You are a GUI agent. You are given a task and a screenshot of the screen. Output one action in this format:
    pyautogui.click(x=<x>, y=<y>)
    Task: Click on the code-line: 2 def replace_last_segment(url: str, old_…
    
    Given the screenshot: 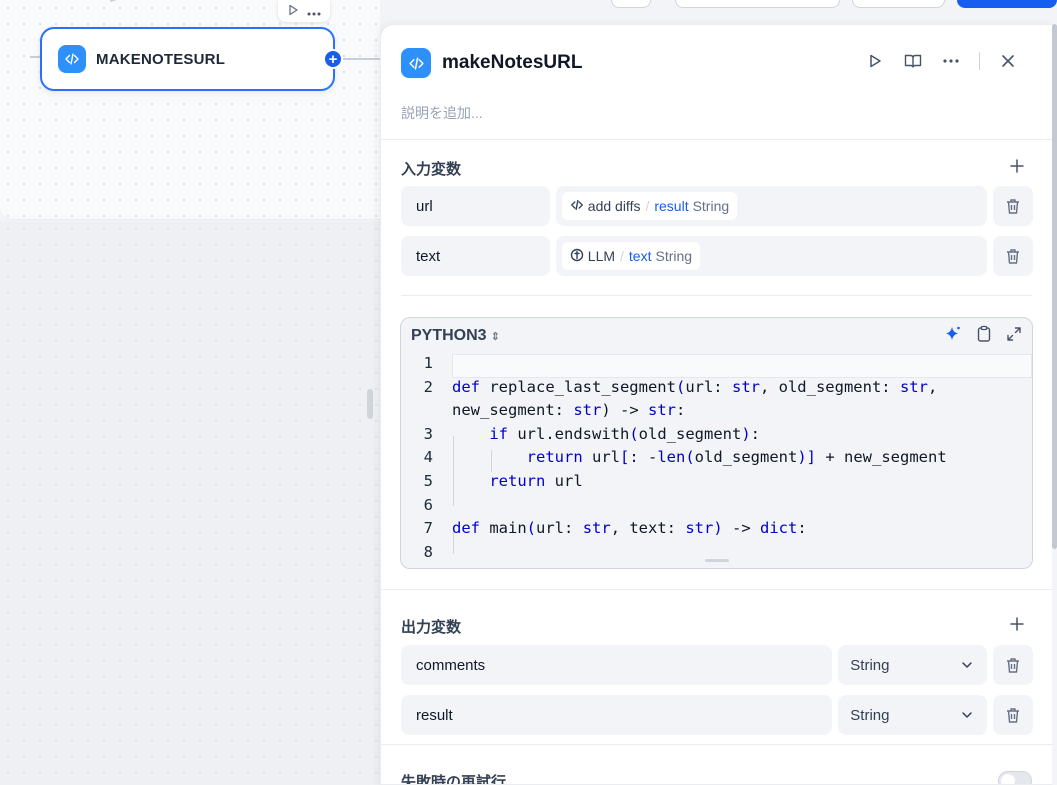 What is the action you would take?
    pyautogui.click(x=716, y=390)
    